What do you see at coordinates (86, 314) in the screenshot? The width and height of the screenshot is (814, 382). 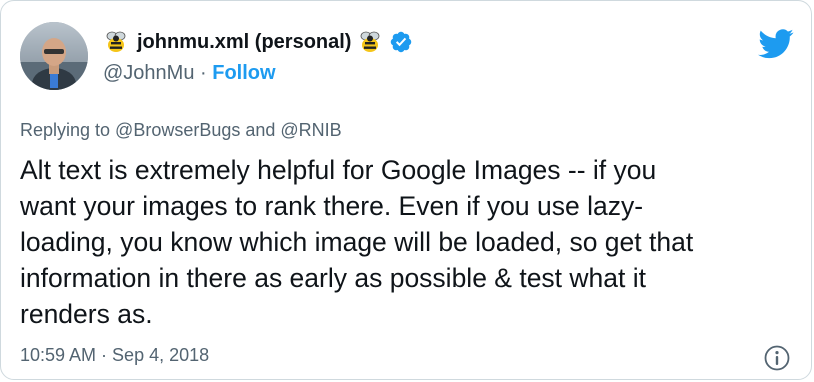 I see `tweet-text-line: renders as.` at bounding box center [86, 314].